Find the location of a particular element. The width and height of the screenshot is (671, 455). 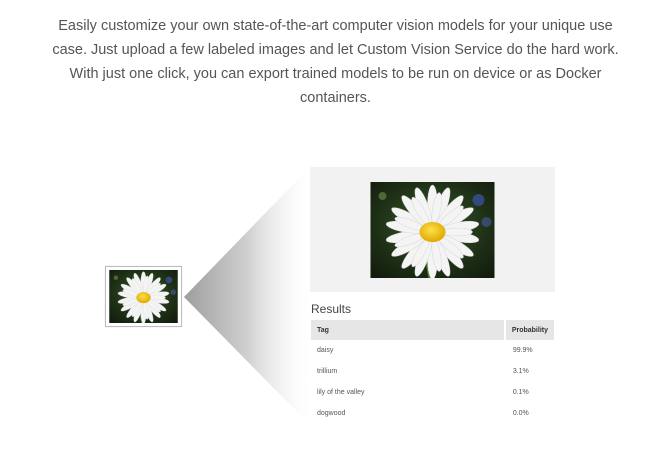

probability-cell: 99.9% is located at coordinates (522, 350).